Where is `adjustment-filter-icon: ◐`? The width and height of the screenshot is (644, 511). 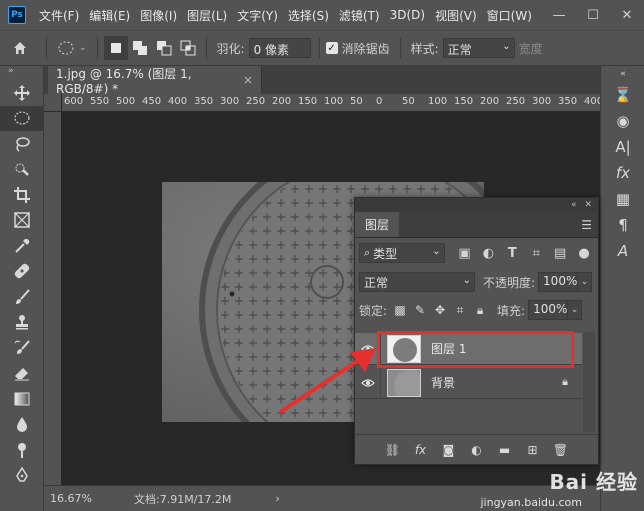
adjustment-filter-icon: ◐ is located at coordinates (489, 253).